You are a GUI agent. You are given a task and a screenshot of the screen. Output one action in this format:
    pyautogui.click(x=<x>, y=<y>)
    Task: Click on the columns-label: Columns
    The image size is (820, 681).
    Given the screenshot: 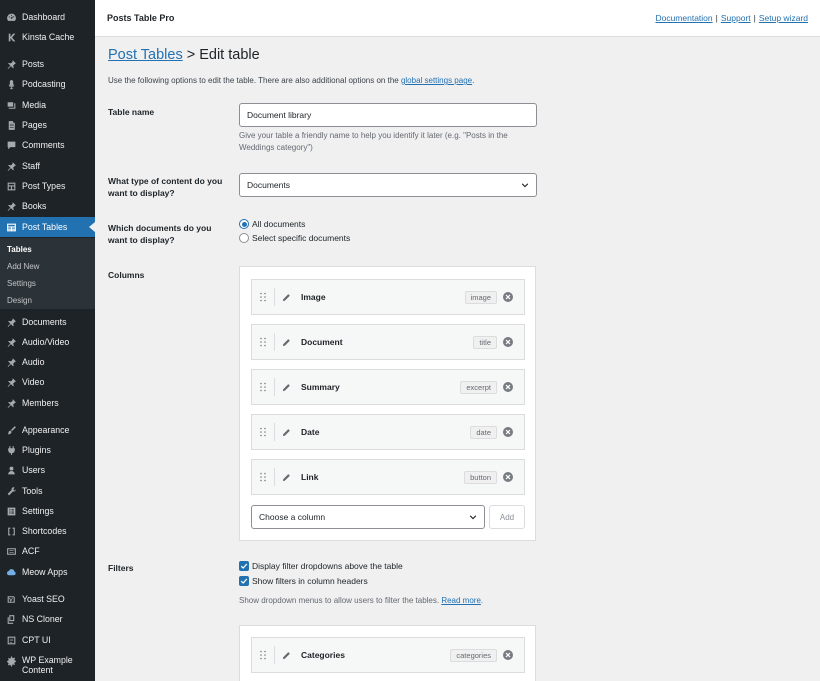 What is the action you would take?
    pyautogui.click(x=126, y=275)
    